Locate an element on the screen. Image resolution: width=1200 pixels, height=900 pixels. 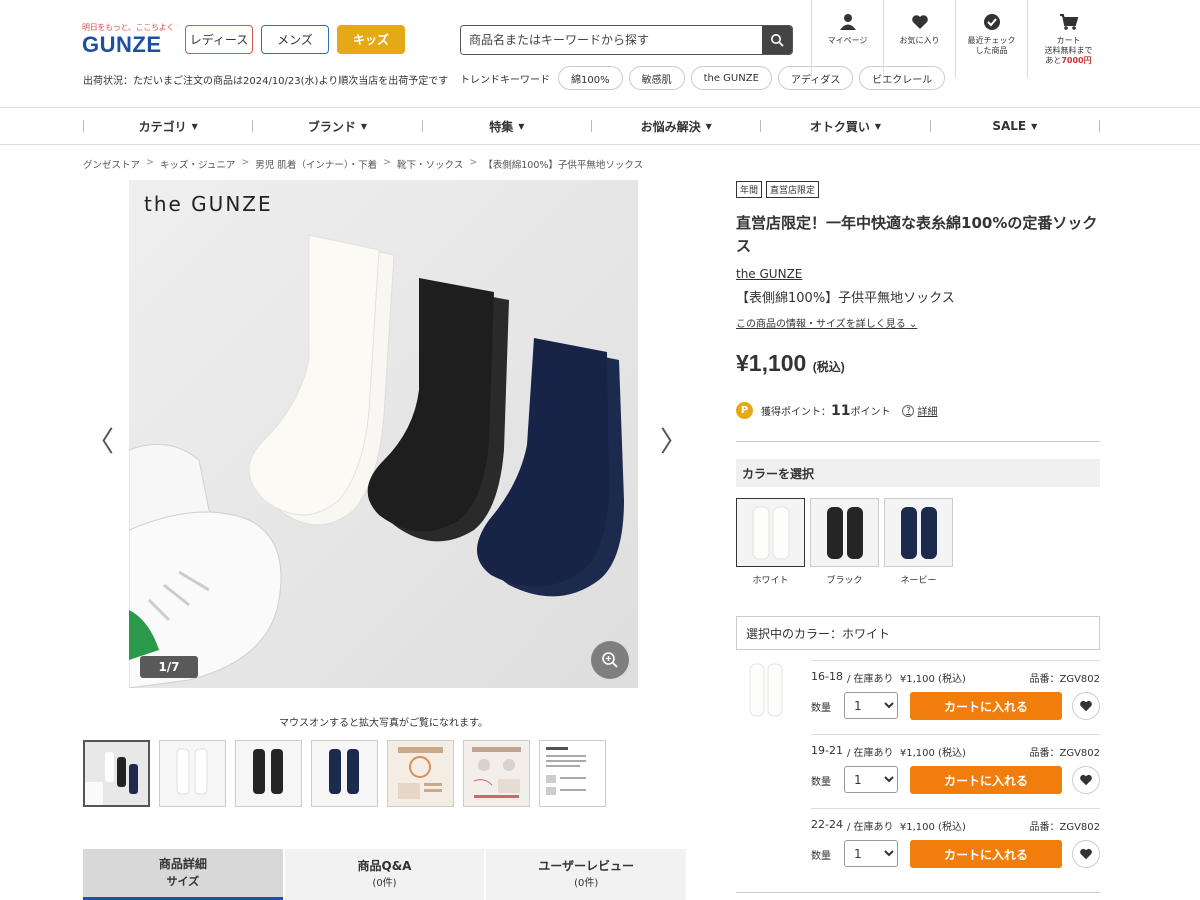
swatch-white: ホワイト is located at coordinates (770, 542).